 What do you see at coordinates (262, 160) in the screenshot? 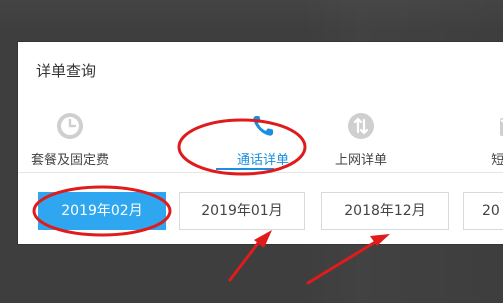
I see `tab-label: 通话详单` at bounding box center [262, 160].